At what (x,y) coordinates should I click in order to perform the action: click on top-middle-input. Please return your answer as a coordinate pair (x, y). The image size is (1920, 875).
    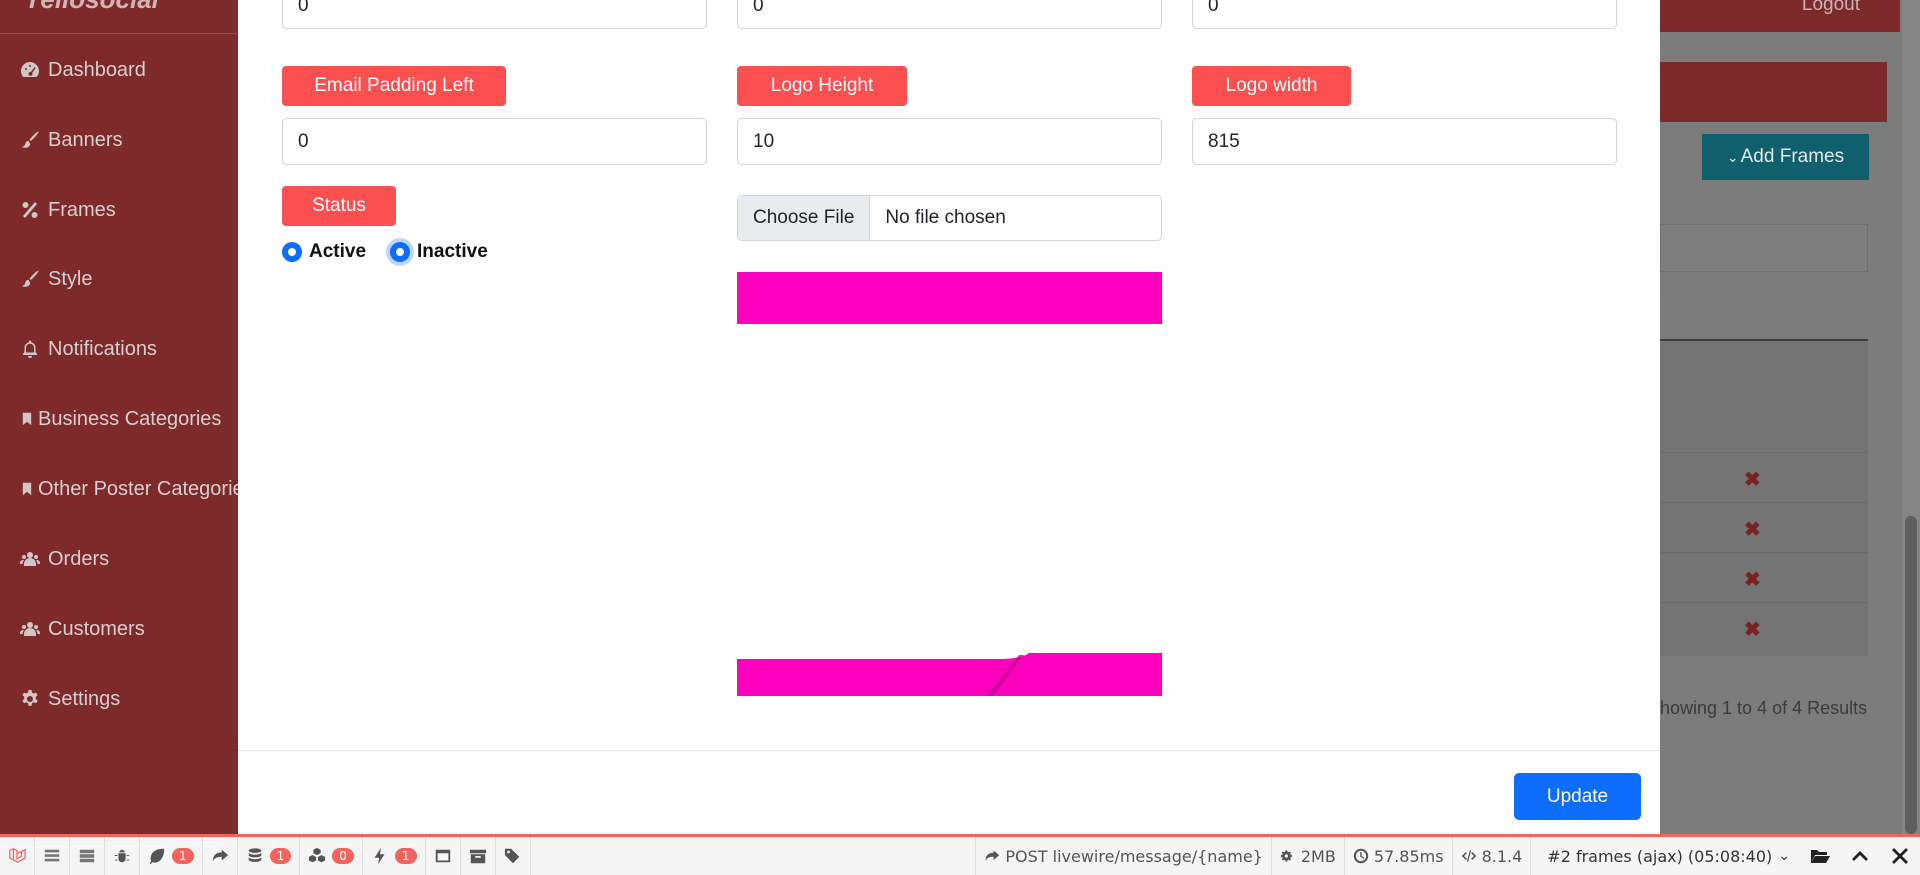
    Looking at the image, I should click on (949, 14).